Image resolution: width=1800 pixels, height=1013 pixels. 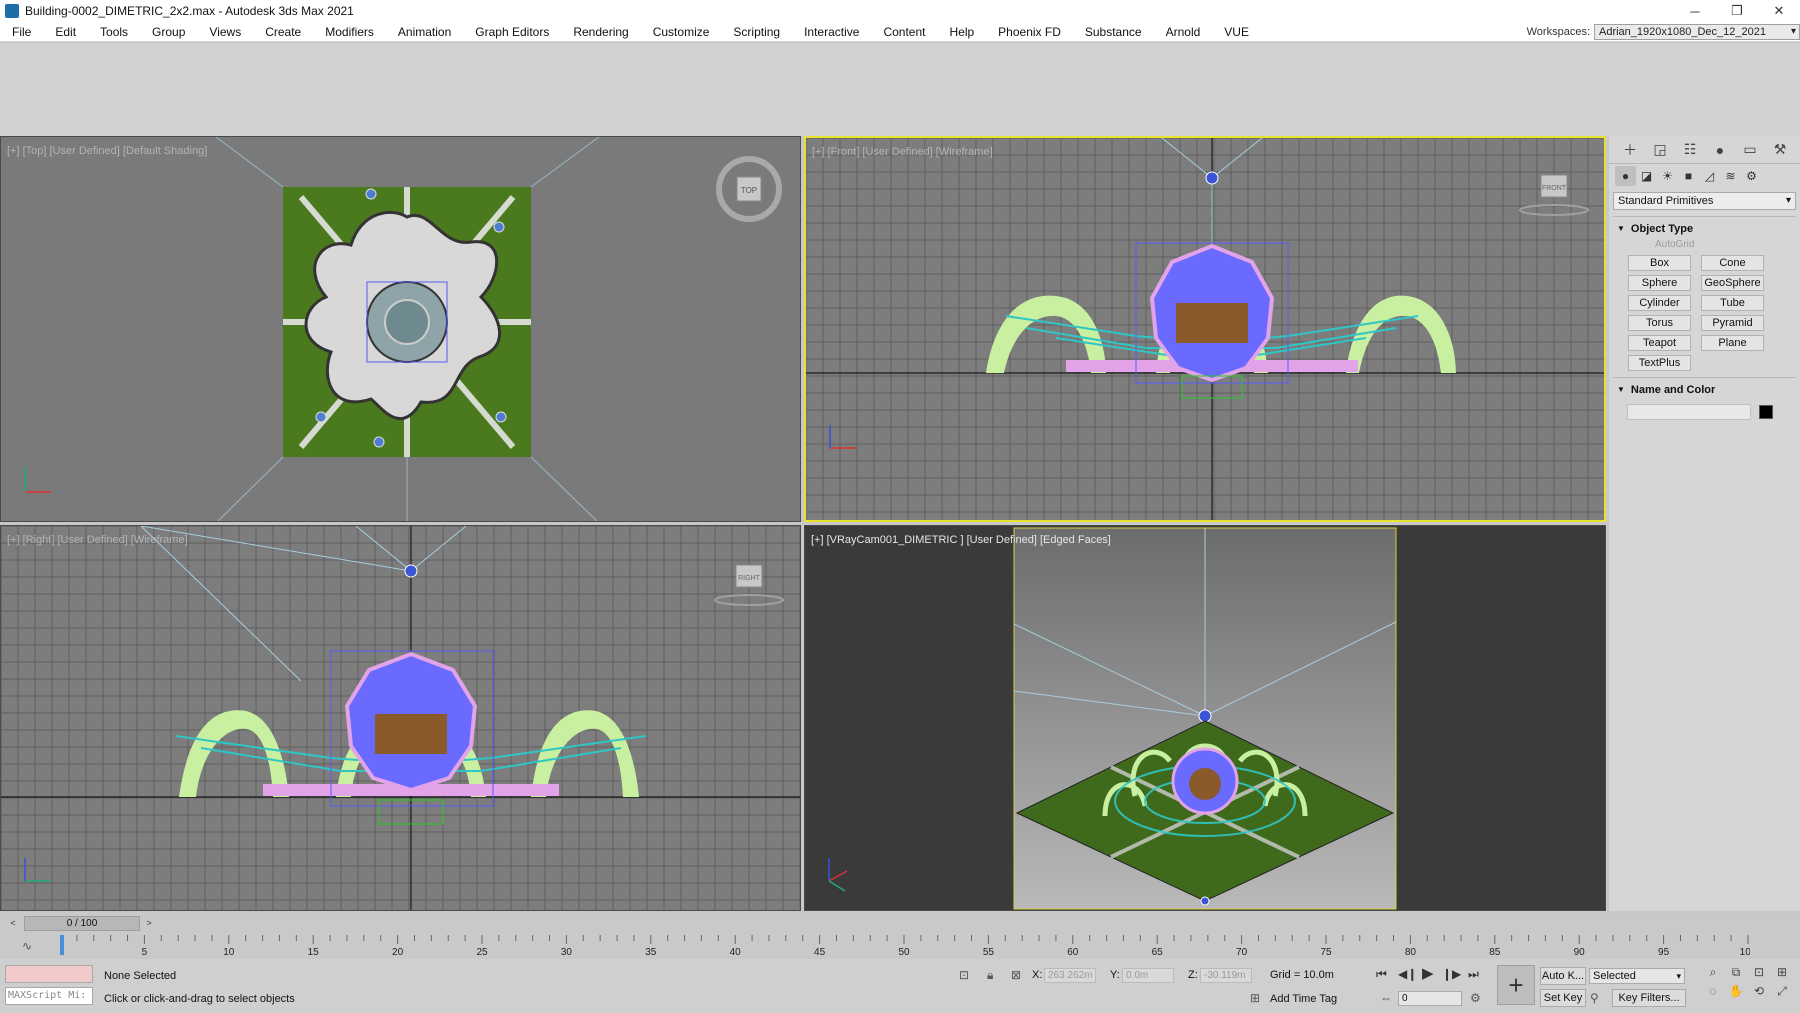 What do you see at coordinates (1732, 343) in the screenshot?
I see `plane-button: Plane` at bounding box center [1732, 343].